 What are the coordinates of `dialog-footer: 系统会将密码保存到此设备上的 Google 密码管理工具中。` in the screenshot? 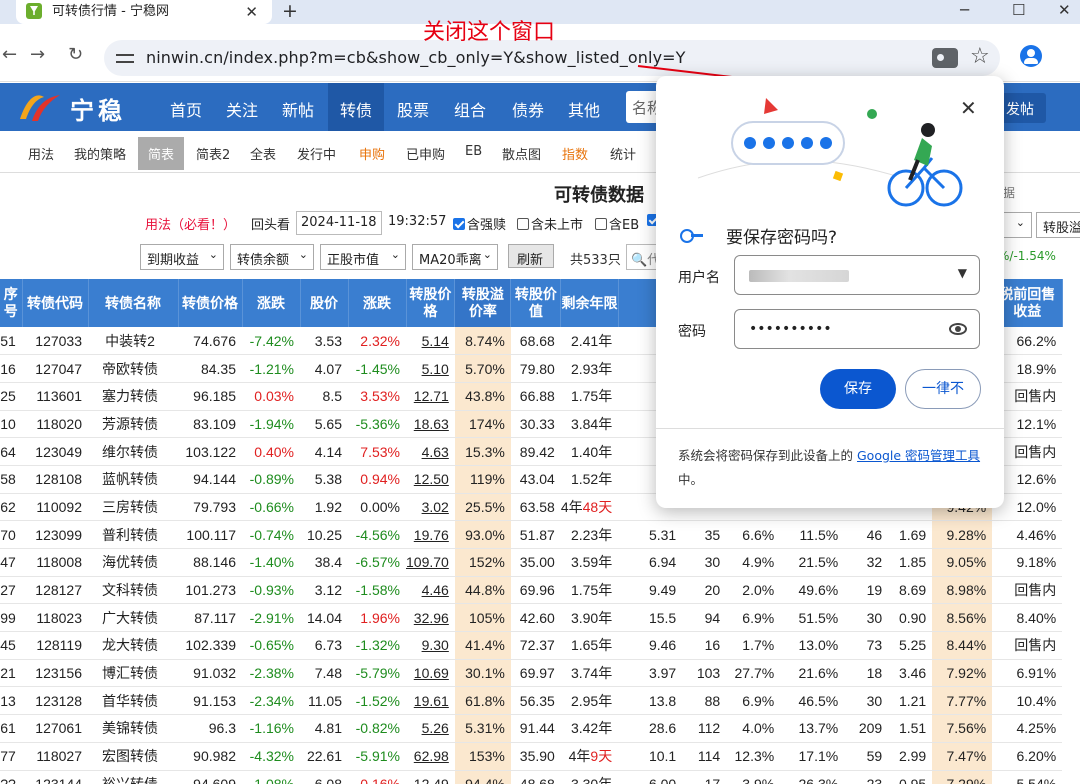 It's located at (829, 467).